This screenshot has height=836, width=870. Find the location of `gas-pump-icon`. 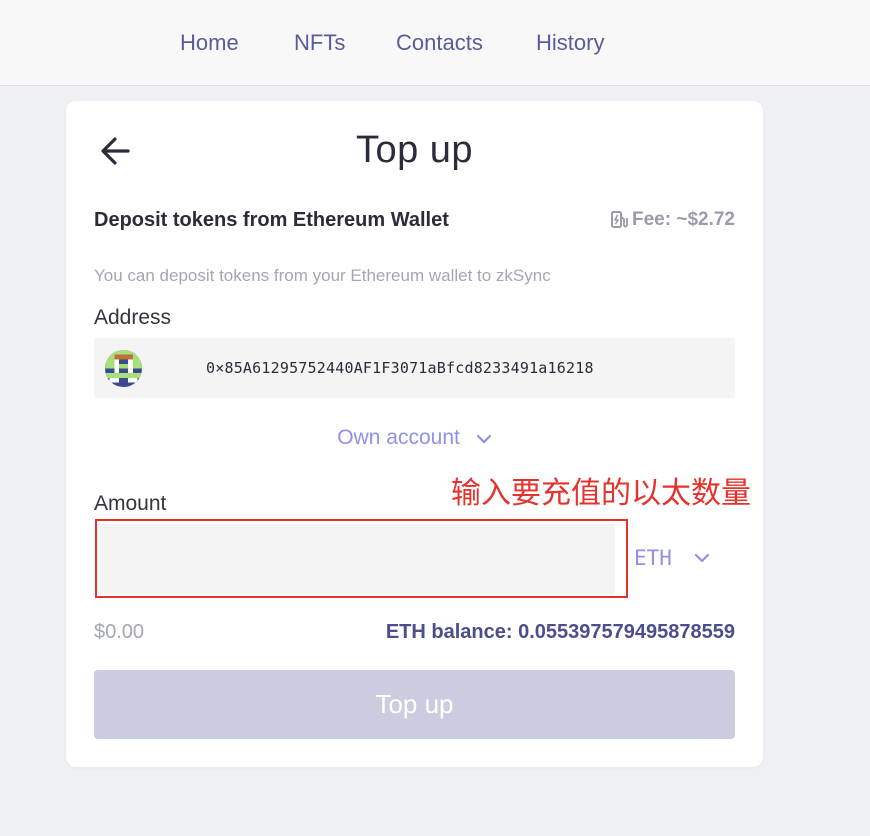

gas-pump-icon is located at coordinates (619, 219).